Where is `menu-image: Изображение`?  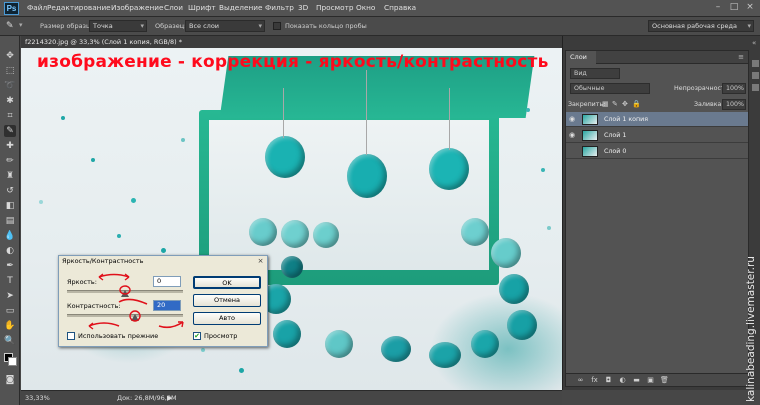 menu-image: Изображение is located at coordinates (137, 7).